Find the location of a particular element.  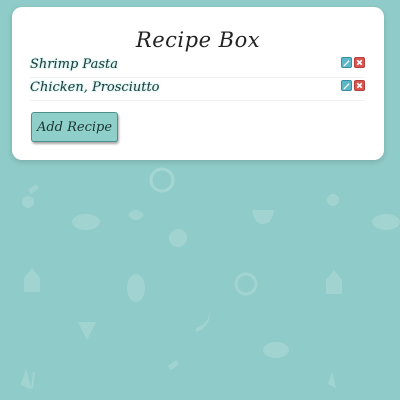

pineapple-icon is located at coordinates (32, 280).